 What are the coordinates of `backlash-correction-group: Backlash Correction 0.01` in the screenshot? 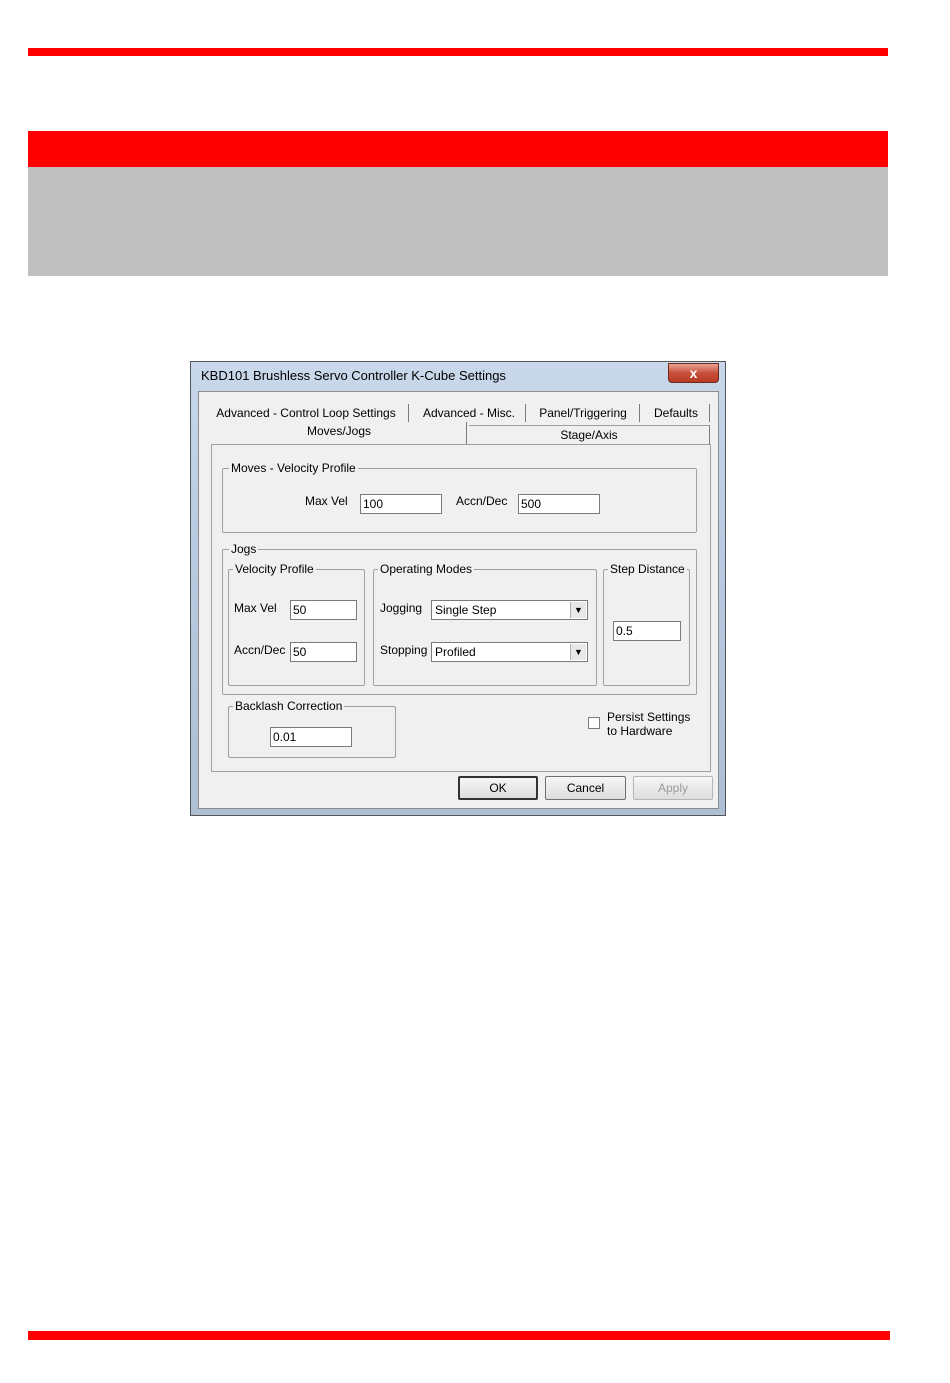 It's located at (312, 728).